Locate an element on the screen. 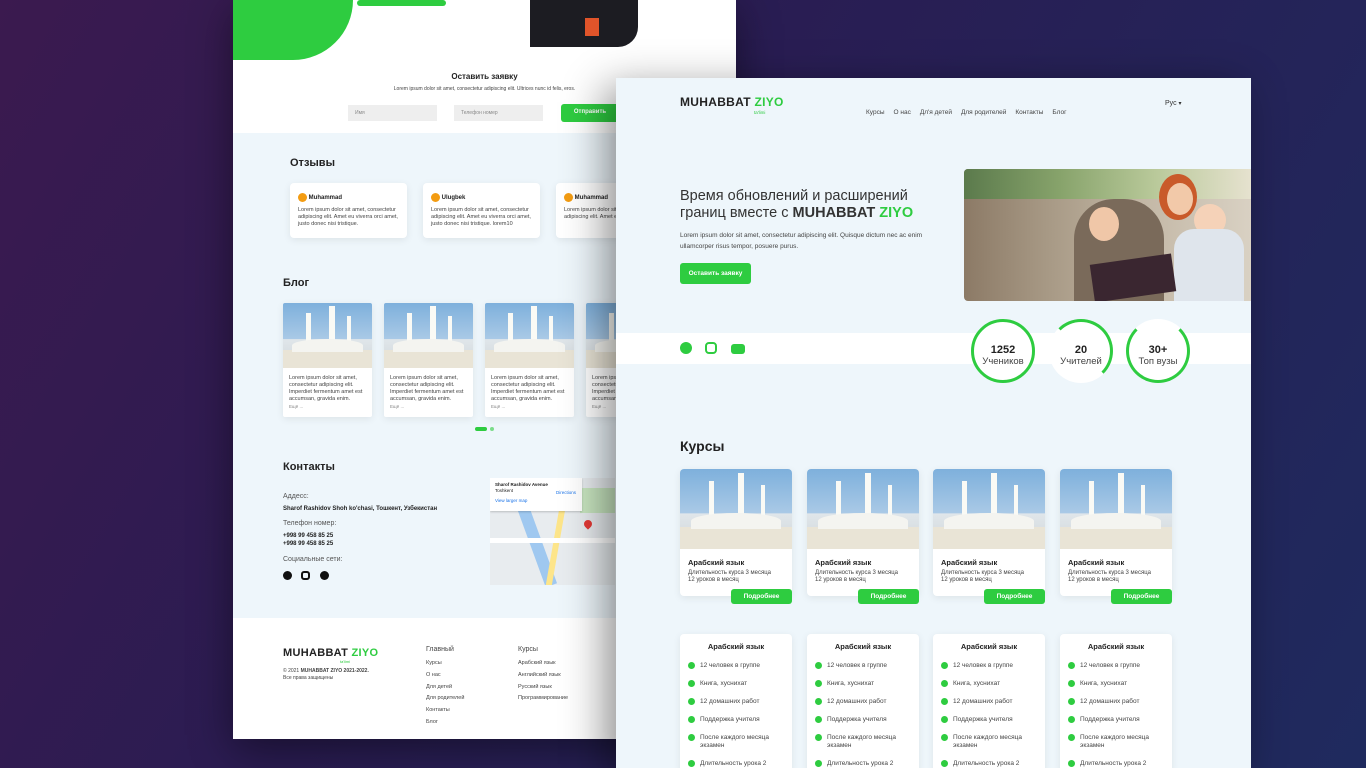 Image resolution: width=1366 pixels, height=768 pixels. nav-item: Контакты is located at coordinates (1029, 112).